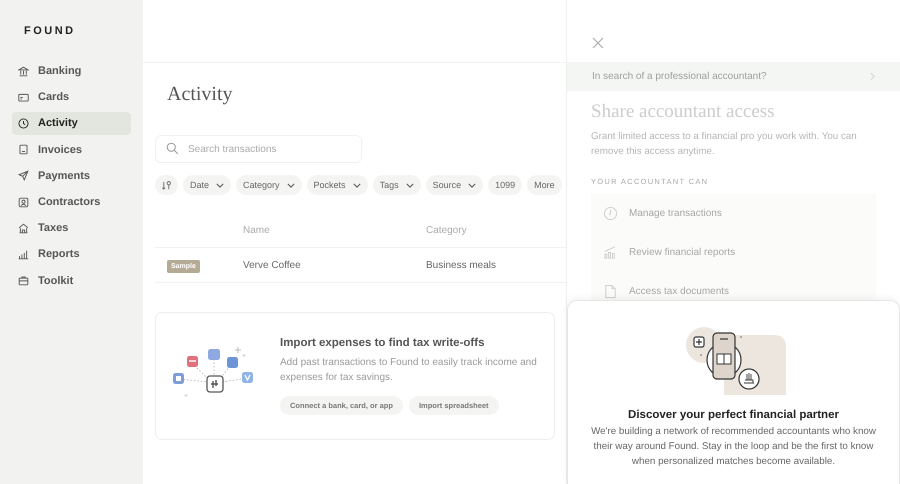 The height and width of the screenshot is (484, 900). I want to click on close-icon, so click(598, 43).